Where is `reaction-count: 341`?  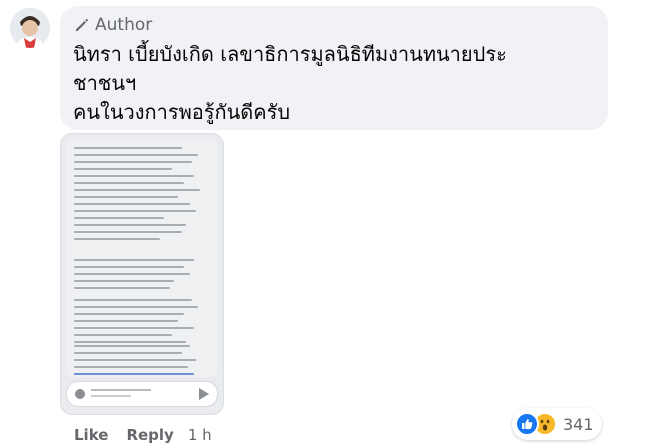
reaction-count: 341 is located at coordinates (578, 424).